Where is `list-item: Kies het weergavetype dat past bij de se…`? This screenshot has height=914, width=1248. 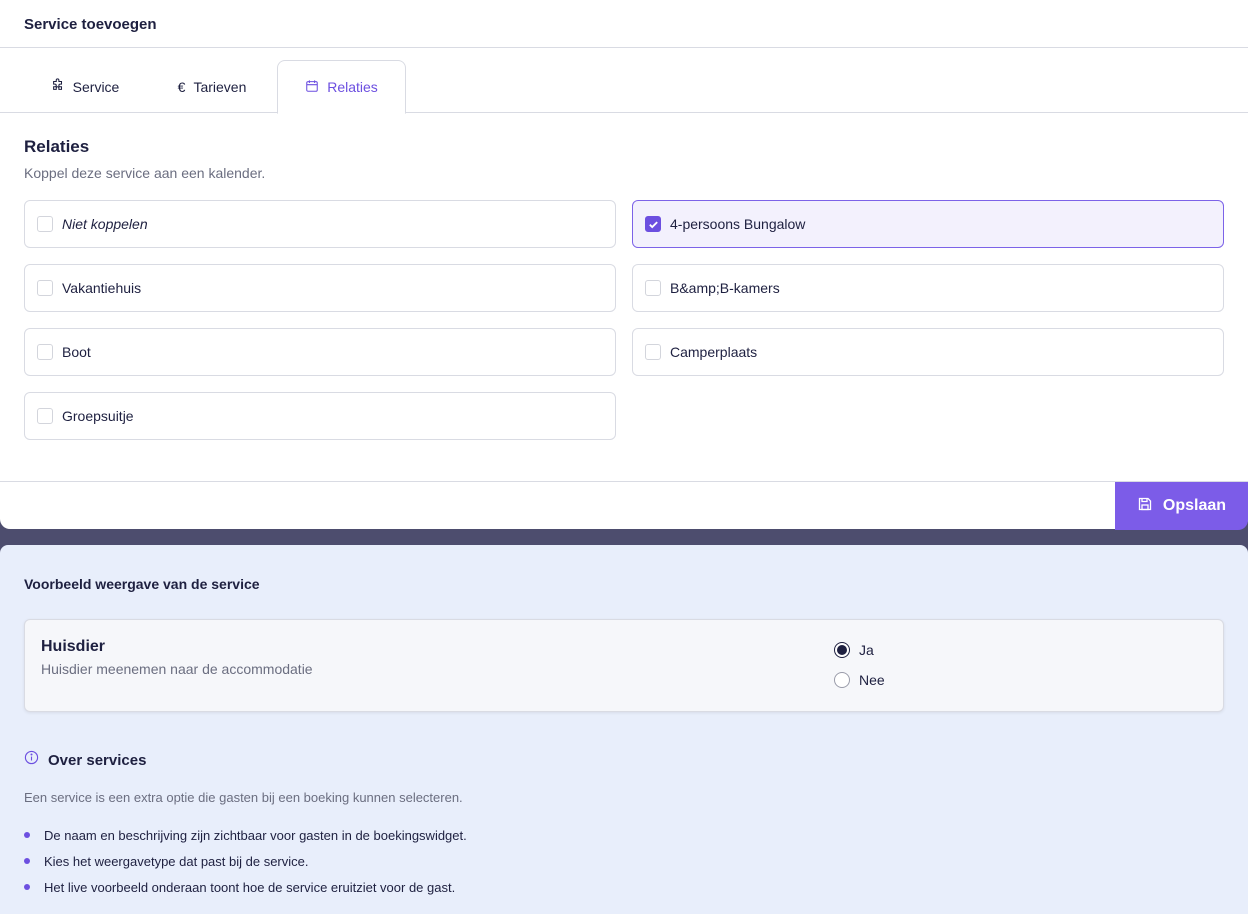
list-item: Kies het weergavetype dat past bij de se… is located at coordinates (624, 861).